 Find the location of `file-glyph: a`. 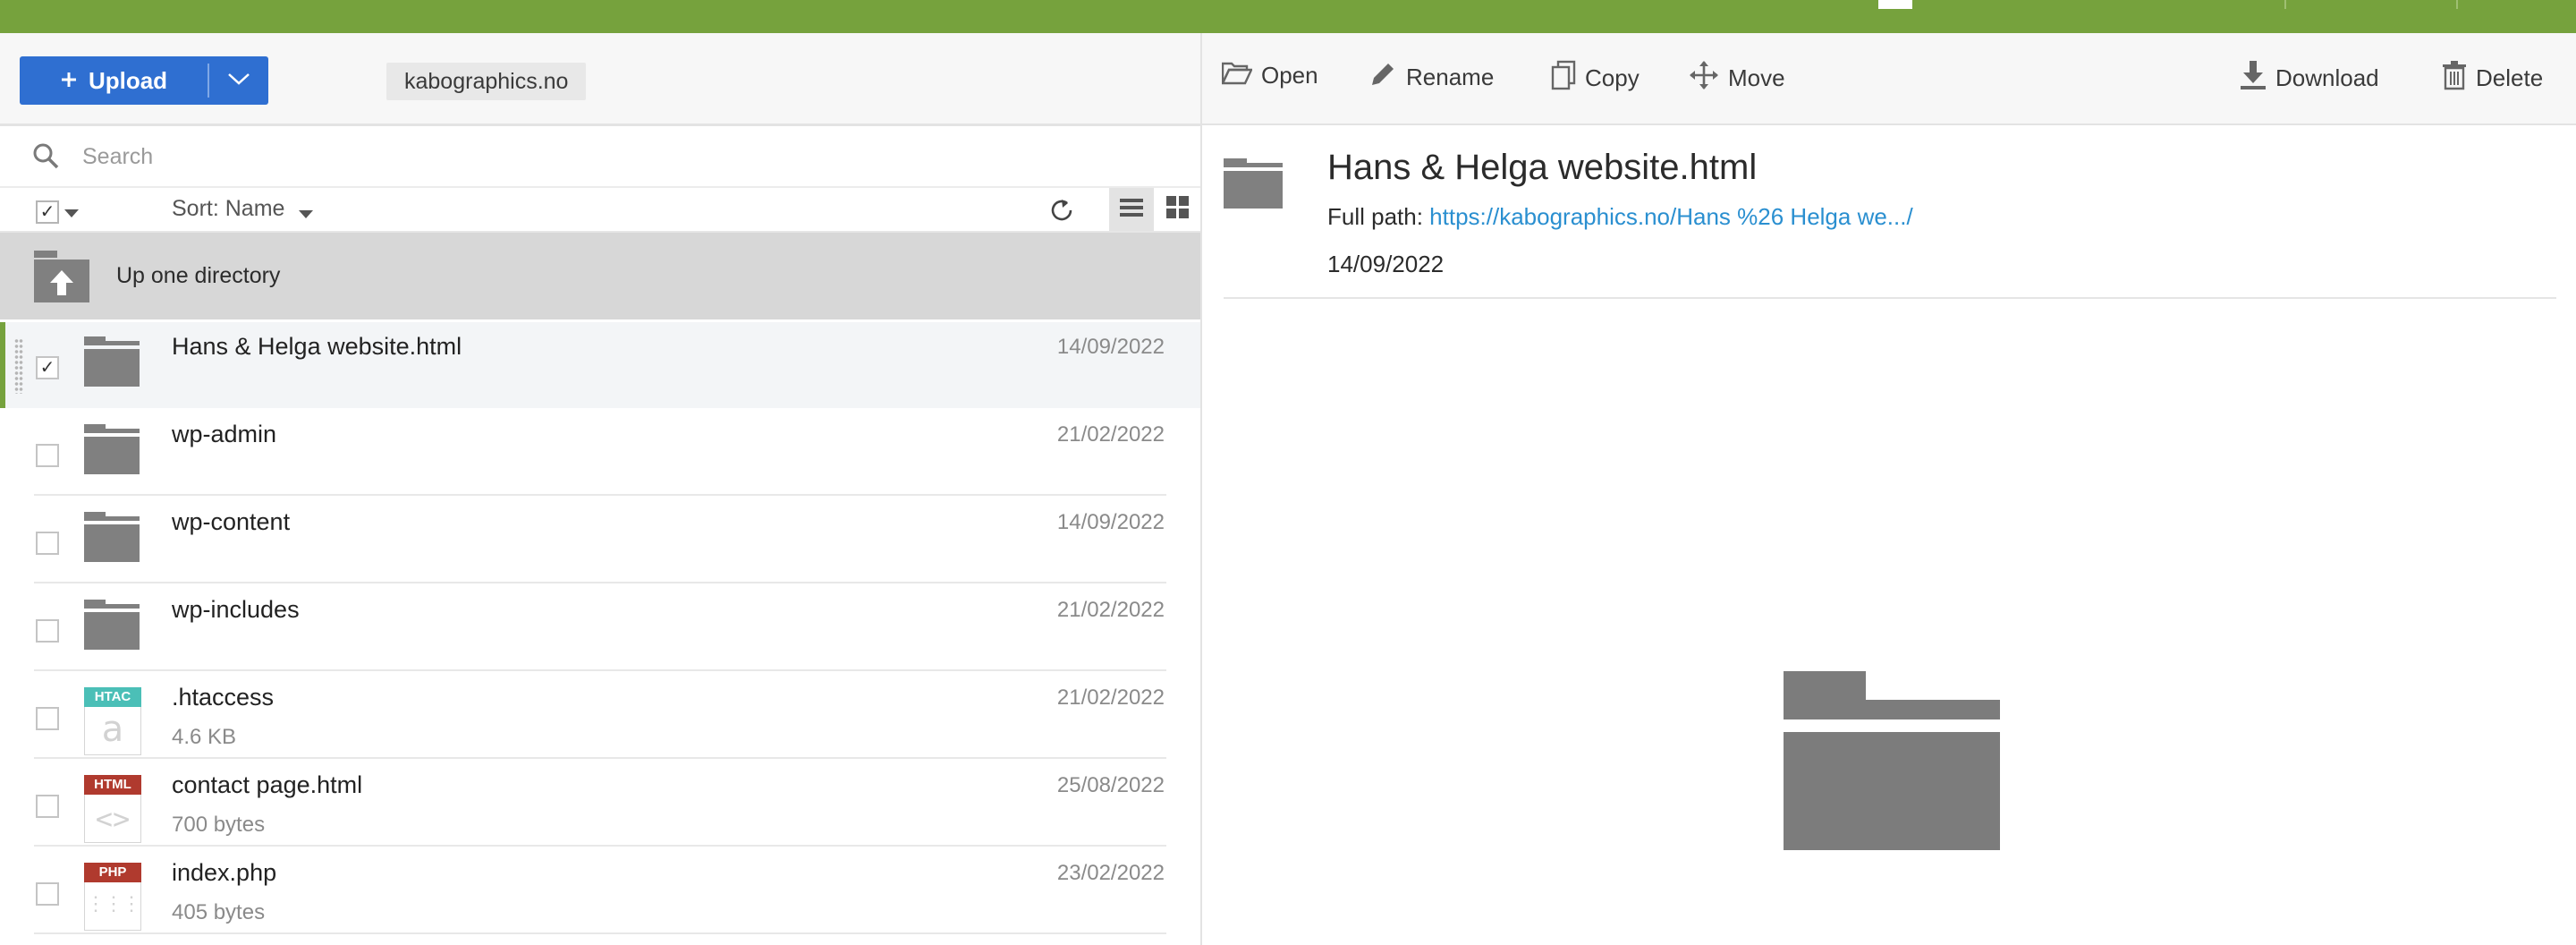

file-glyph: a is located at coordinates (112, 729).